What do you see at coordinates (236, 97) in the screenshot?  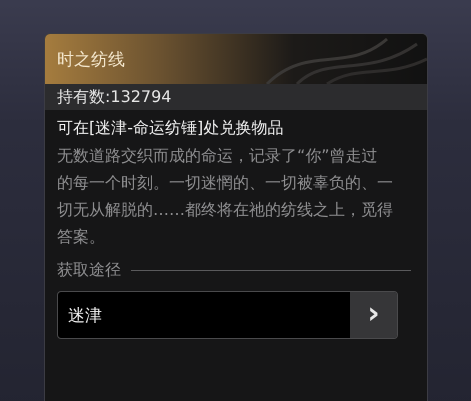 I see `owned-count: 持有数:132794` at bounding box center [236, 97].